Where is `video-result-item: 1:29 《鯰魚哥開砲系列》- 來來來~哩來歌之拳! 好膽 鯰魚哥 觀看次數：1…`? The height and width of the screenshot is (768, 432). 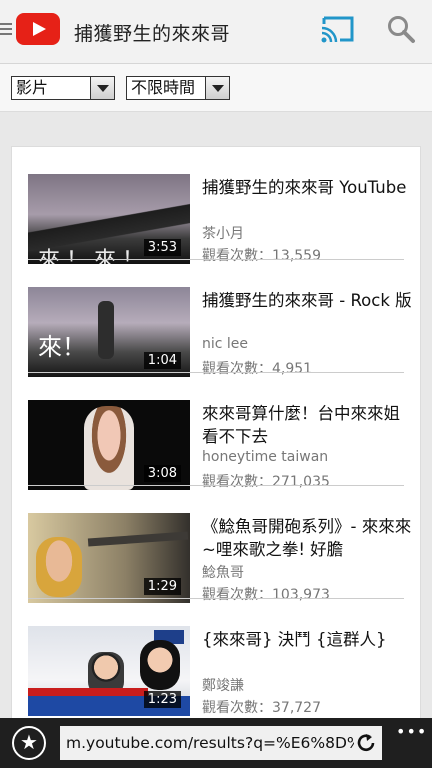 video-result-item: 1:29 《鯰魚哥開砲系列》- 來來來~哩來歌之拳! 好膽 鯰魚哥 觀看次數：1… is located at coordinates (216, 544).